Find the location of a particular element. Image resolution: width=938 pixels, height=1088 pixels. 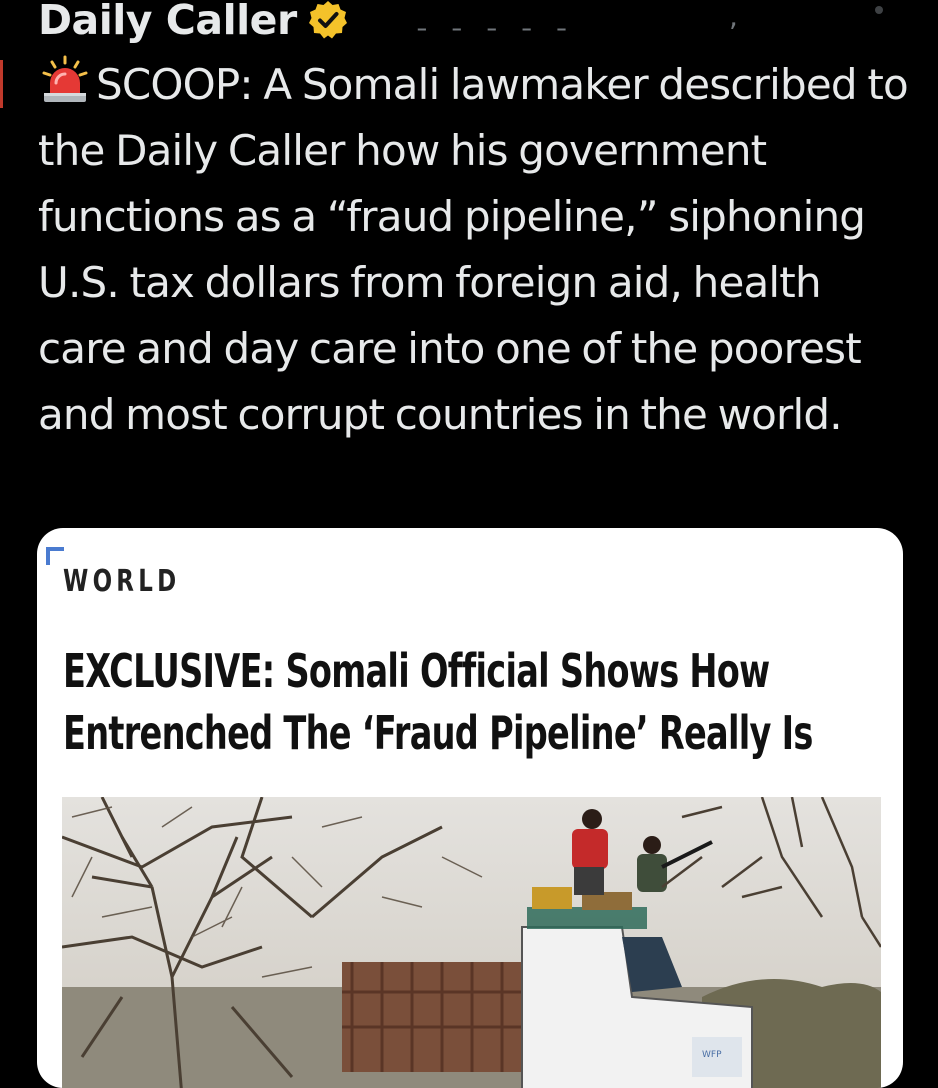

tweet-header: Daily Caller is located at coordinates (193, 24).